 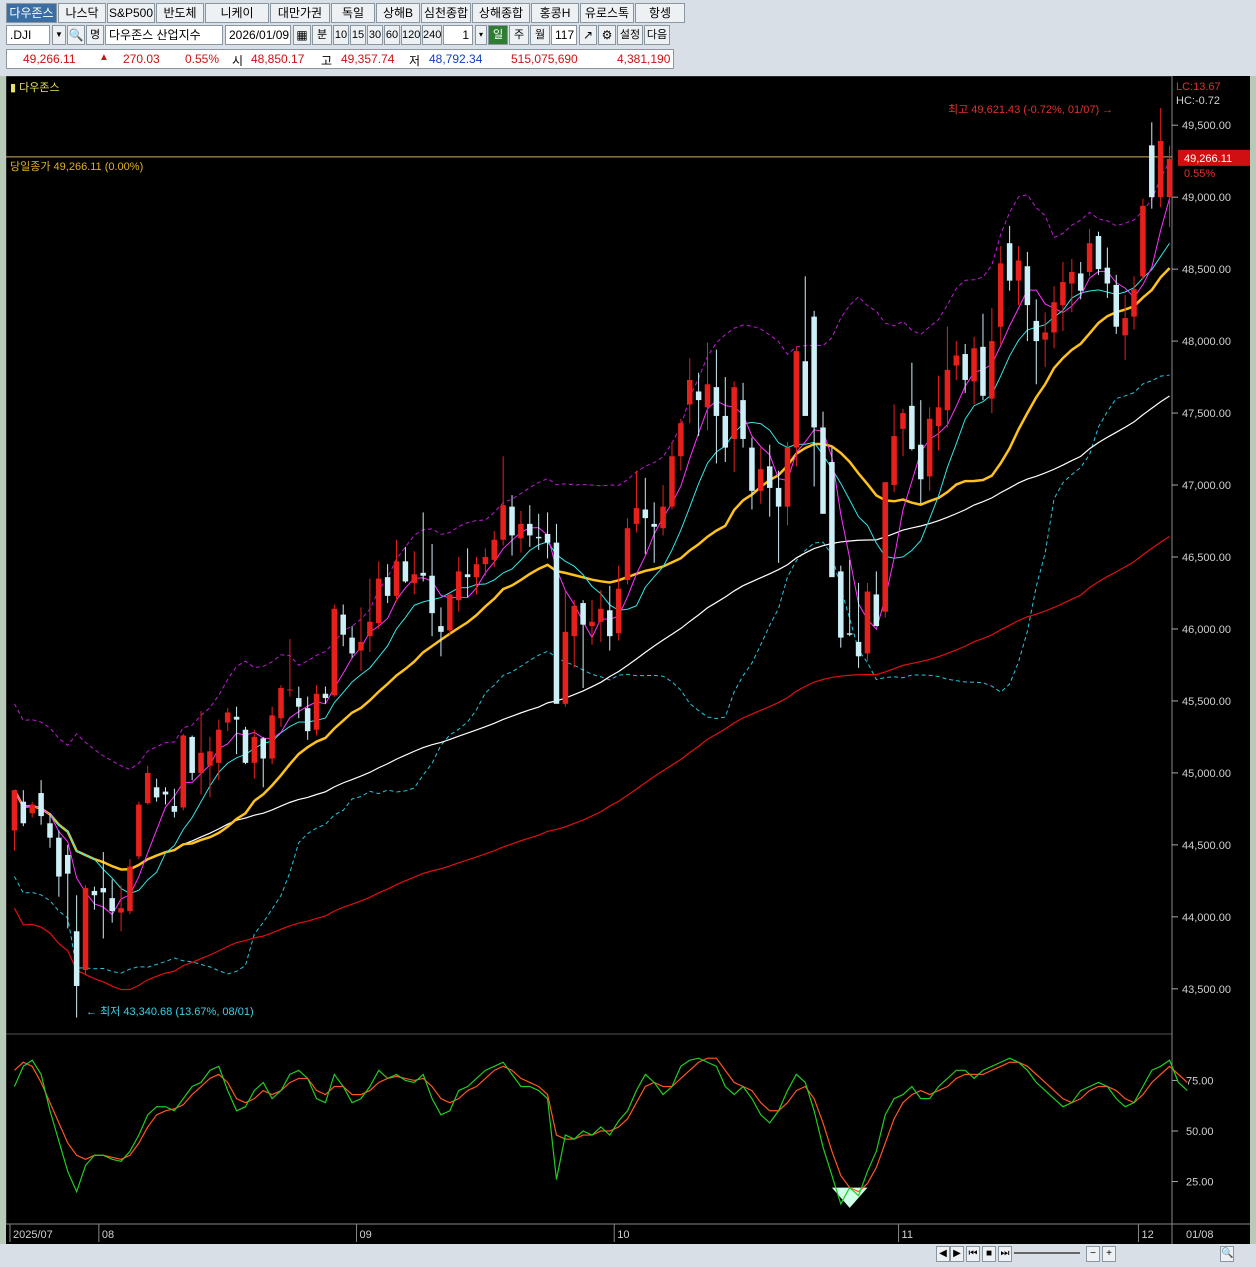 What do you see at coordinates (446, 13) in the screenshot?
I see `tab-8: 심천종합` at bounding box center [446, 13].